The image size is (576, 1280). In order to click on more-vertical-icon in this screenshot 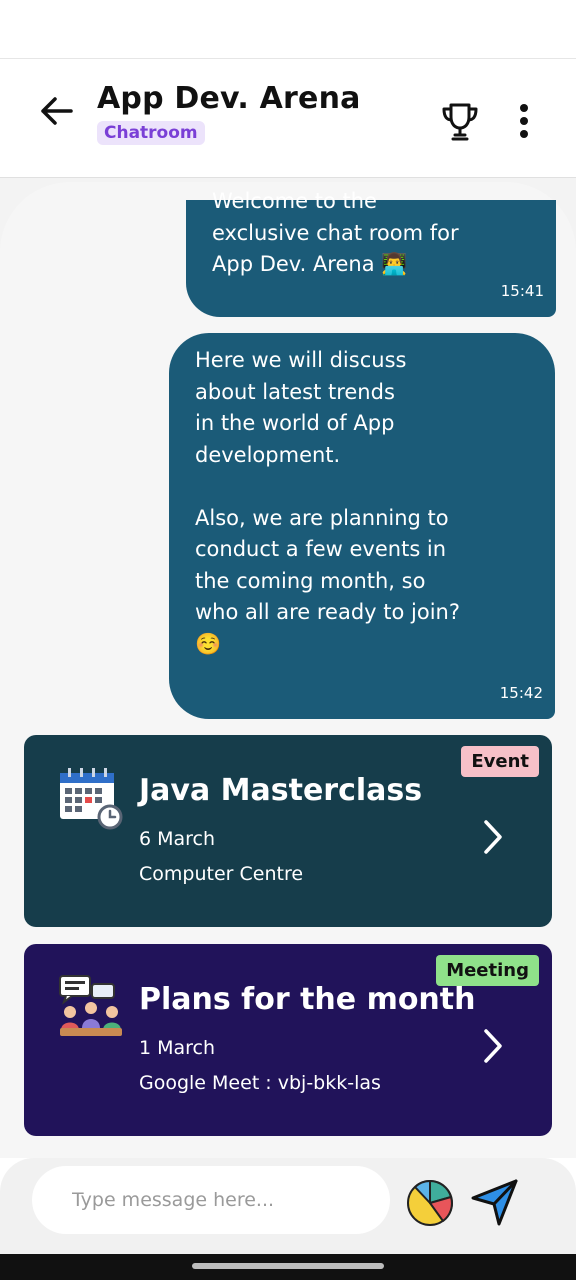, I will do `click(524, 121)`.